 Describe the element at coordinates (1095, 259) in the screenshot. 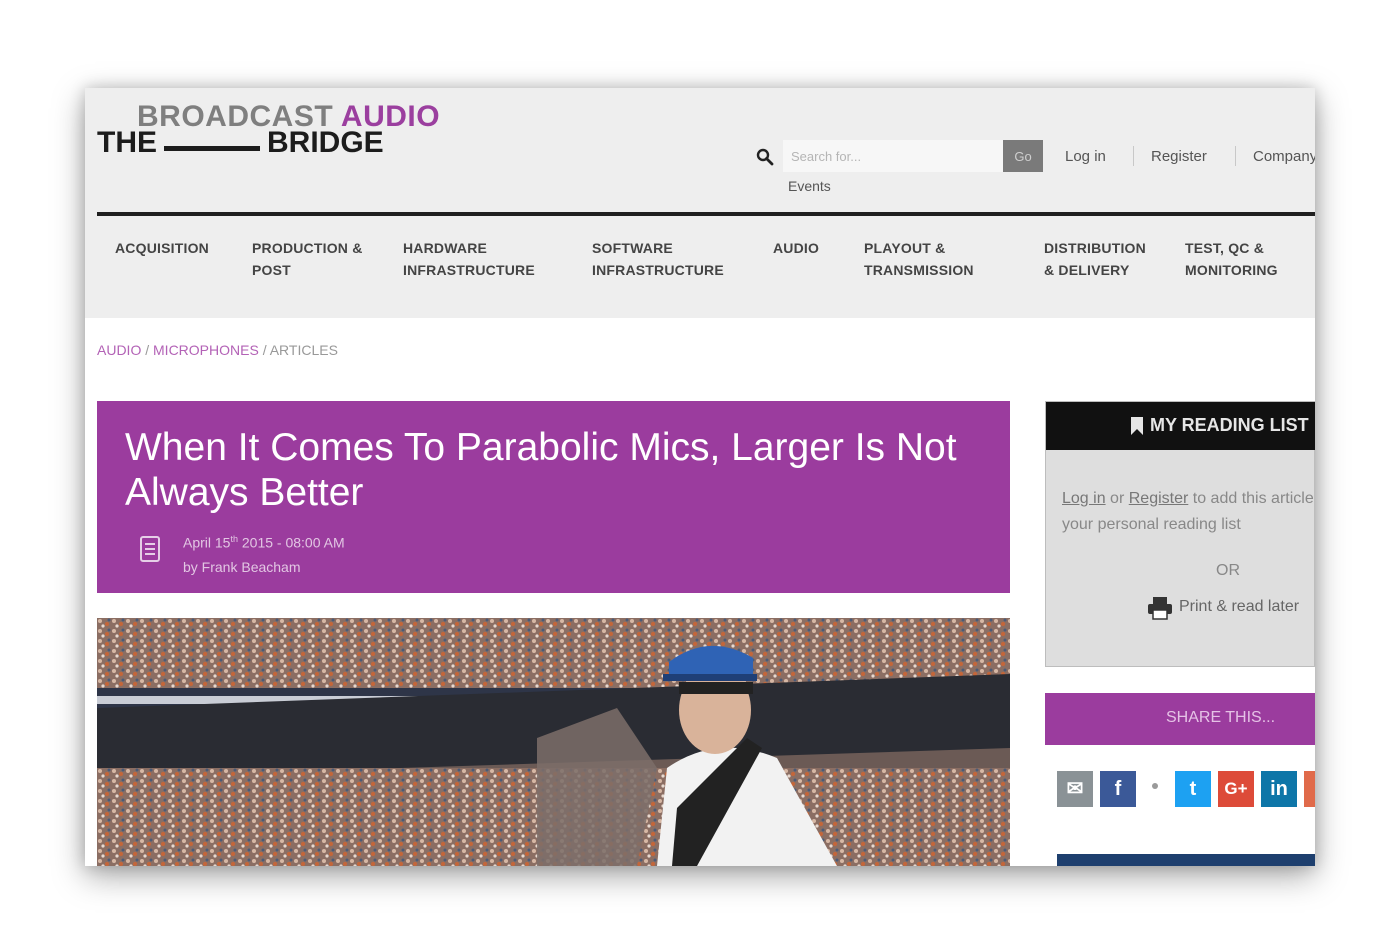

I see `nav-item-distribution-delivery: DISTRIBUTION & DELIVERY` at that location.